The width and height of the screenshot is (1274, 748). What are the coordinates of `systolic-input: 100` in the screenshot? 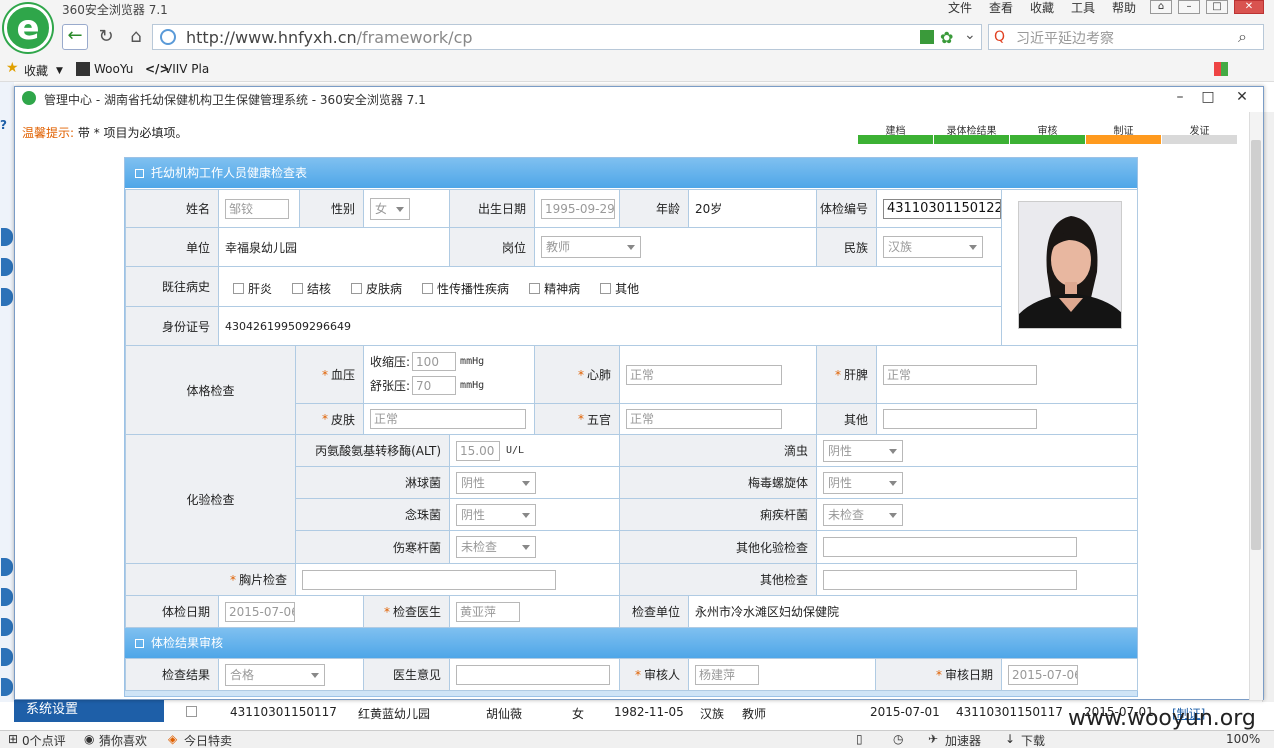 It's located at (434, 361).